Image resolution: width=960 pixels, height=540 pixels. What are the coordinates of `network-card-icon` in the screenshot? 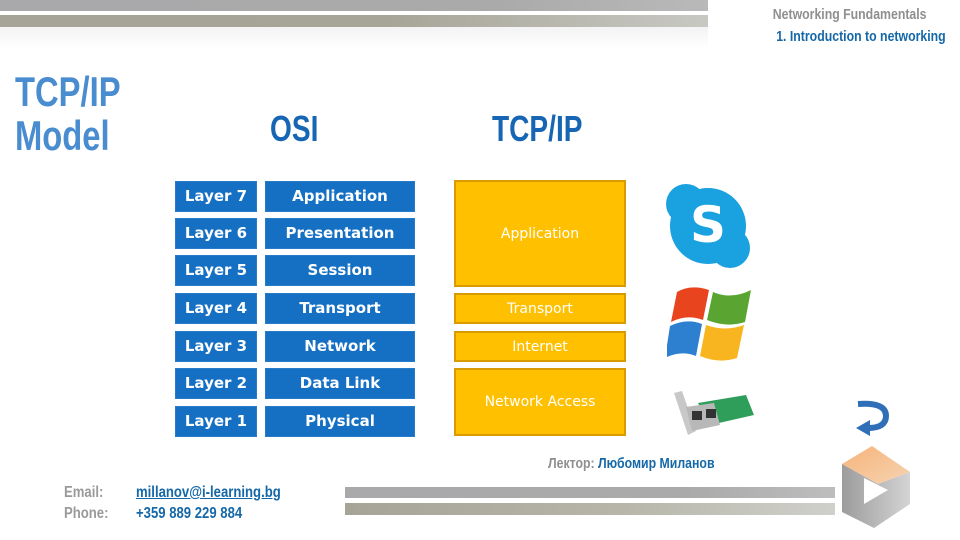 It's located at (713, 412).